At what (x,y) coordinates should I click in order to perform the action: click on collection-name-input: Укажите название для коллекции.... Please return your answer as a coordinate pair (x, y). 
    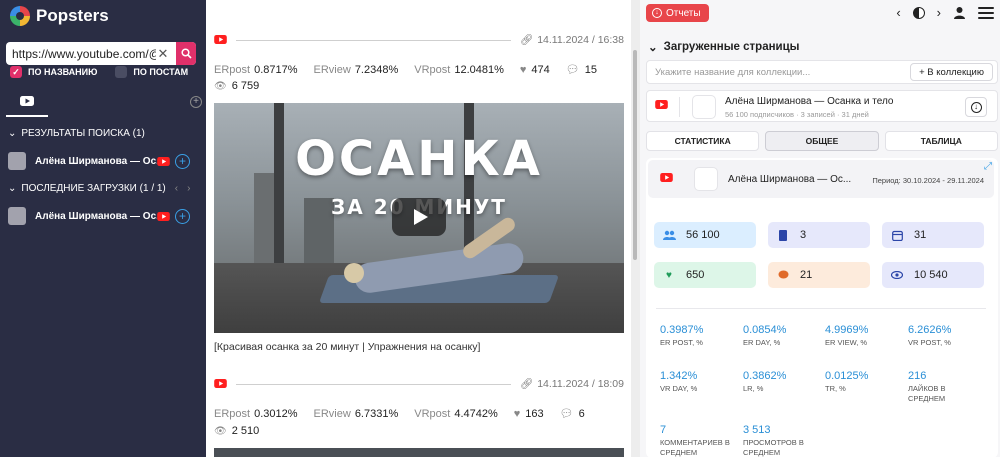
    Looking at the image, I should click on (732, 72).